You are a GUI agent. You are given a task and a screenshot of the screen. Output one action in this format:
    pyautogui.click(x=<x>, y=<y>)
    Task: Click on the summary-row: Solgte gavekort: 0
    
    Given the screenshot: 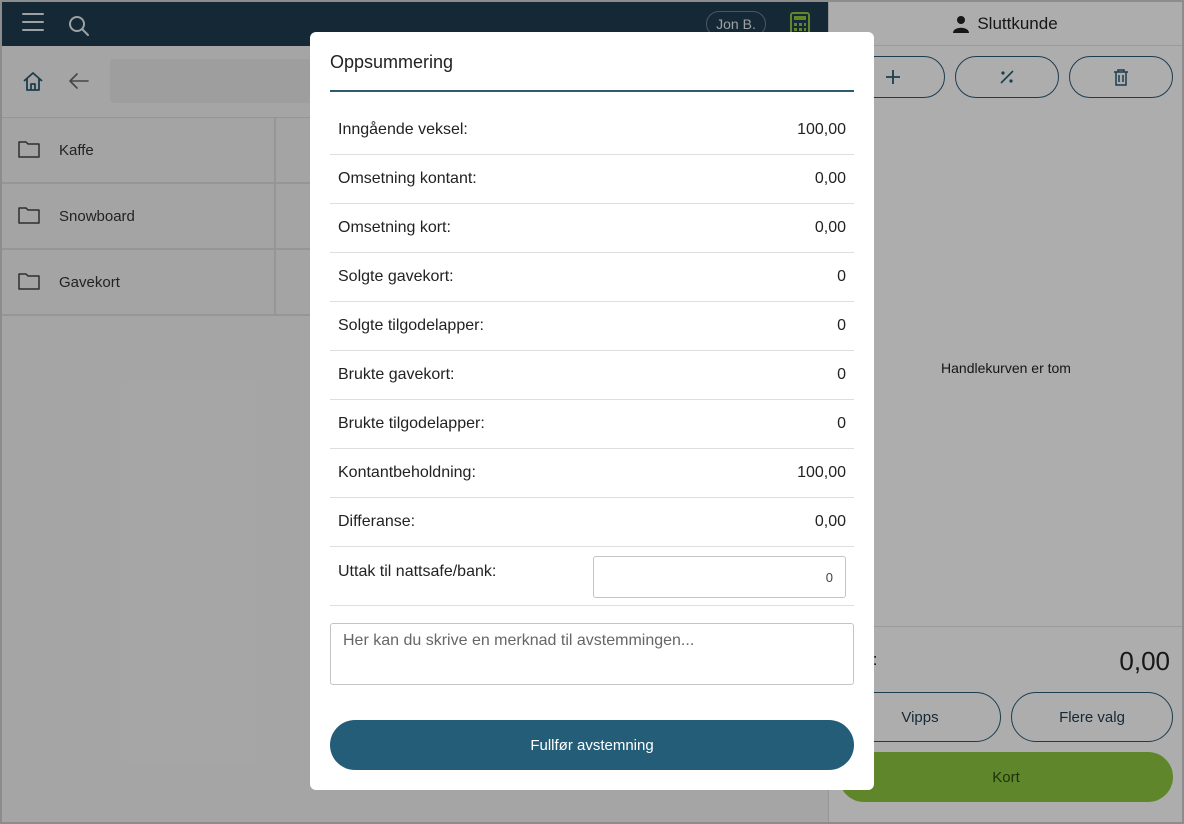 What is the action you would take?
    pyautogui.click(x=592, y=277)
    